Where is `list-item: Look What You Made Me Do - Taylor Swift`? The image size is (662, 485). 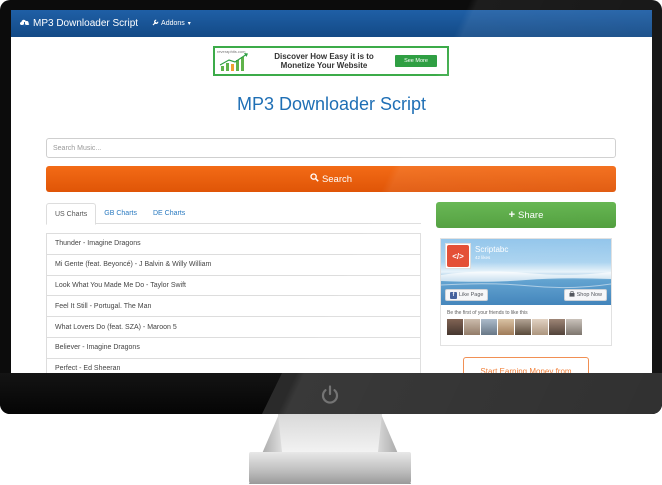
list-item: Look What You Made Me Do - Taylor Swift is located at coordinates (233, 286).